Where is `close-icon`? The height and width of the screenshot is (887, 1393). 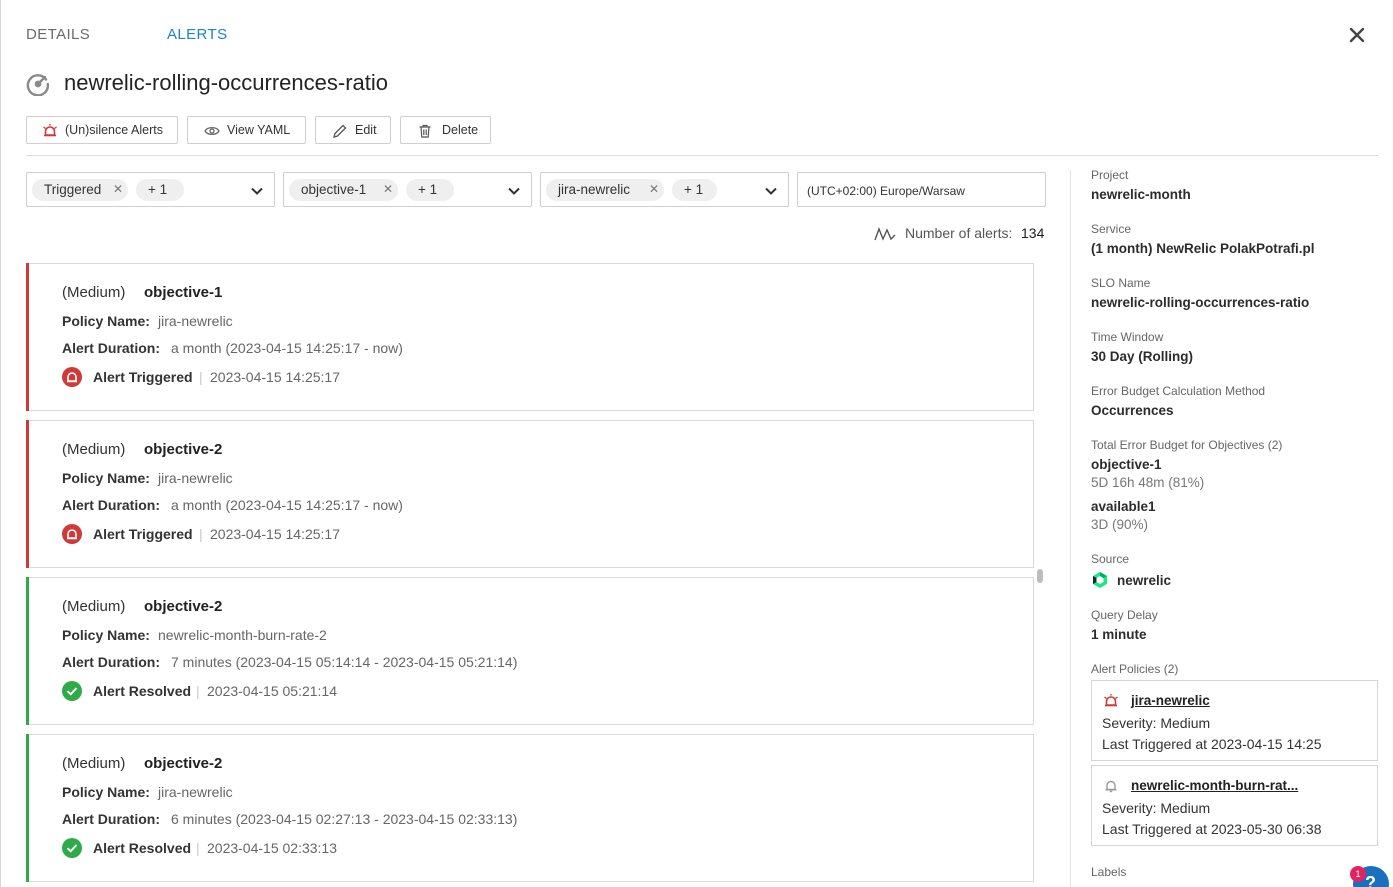 close-icon is located at coordinates (1357, 35).